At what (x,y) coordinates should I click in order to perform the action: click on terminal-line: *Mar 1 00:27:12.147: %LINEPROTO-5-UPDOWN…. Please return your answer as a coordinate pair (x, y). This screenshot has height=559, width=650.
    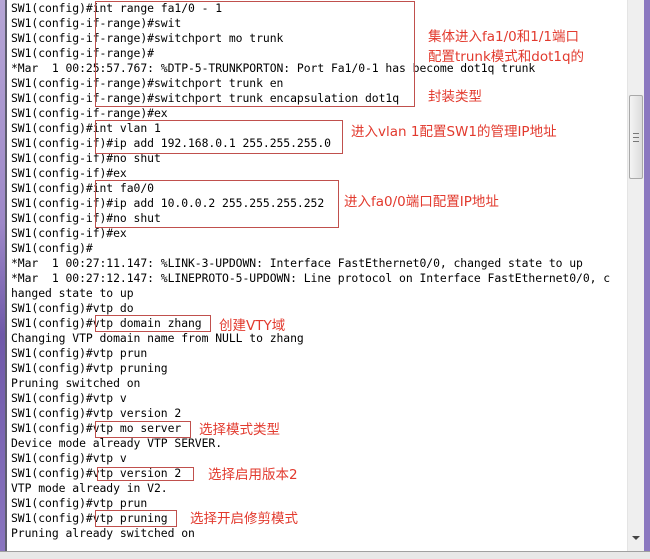
    Looking at the image, I should click on (311, 278).